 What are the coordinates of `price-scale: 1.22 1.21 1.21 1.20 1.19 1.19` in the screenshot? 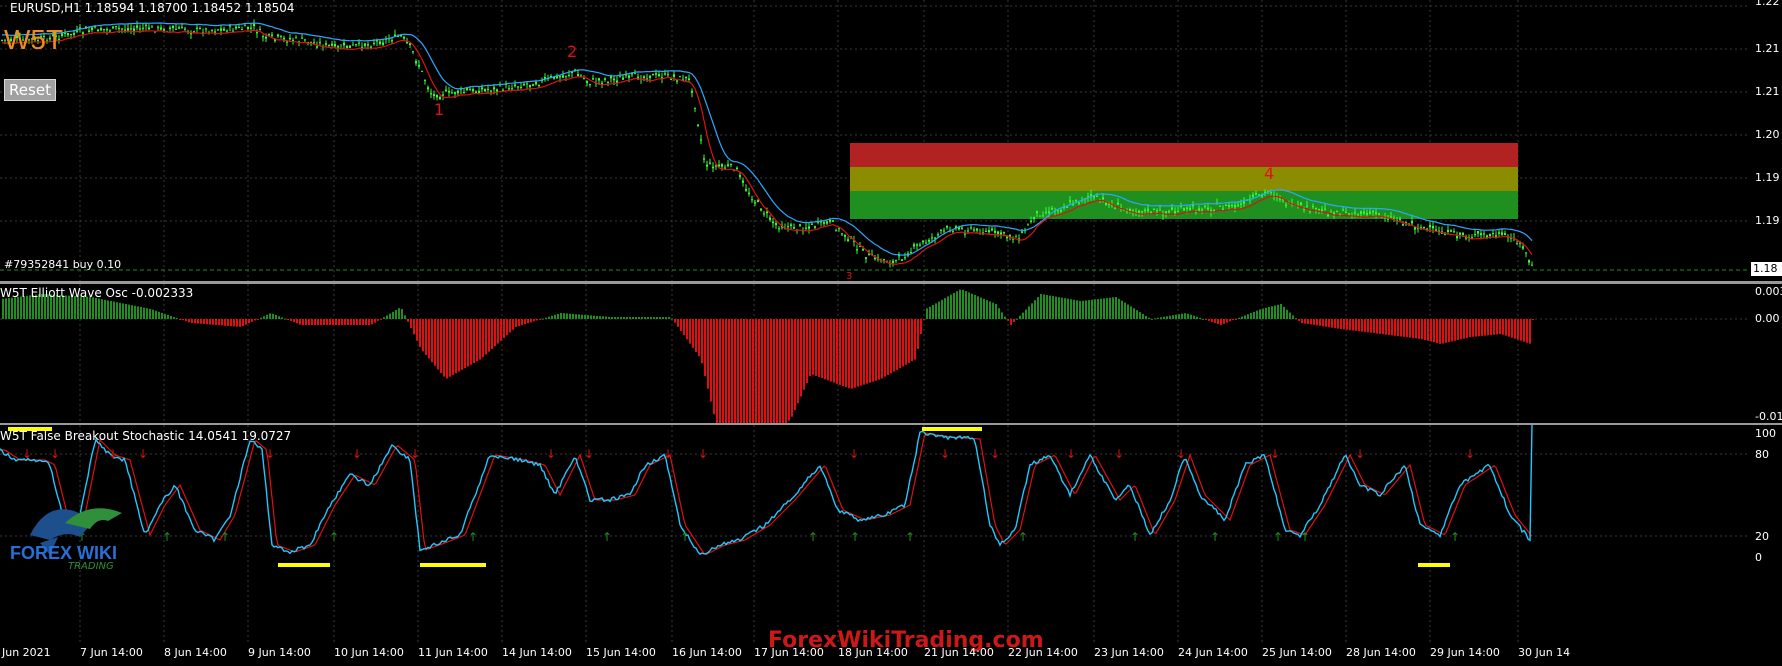 It's located at (1766, 140).